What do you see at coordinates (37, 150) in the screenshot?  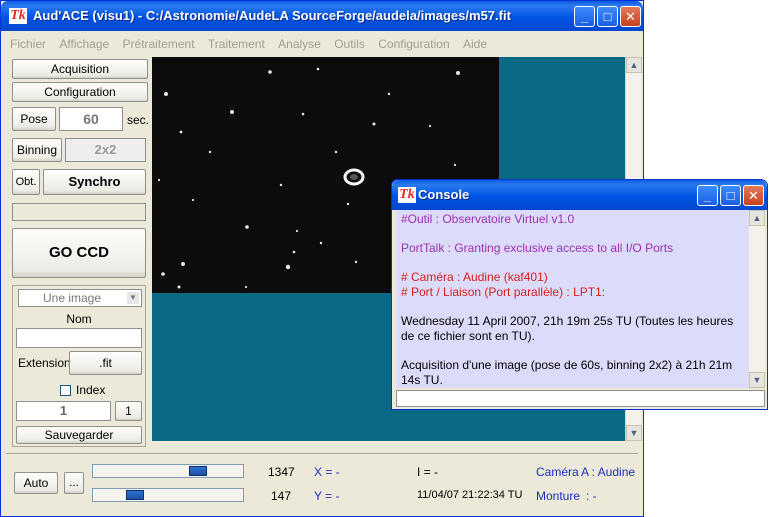 I see `binning-button: Binning` at bounding box center [37, 150].